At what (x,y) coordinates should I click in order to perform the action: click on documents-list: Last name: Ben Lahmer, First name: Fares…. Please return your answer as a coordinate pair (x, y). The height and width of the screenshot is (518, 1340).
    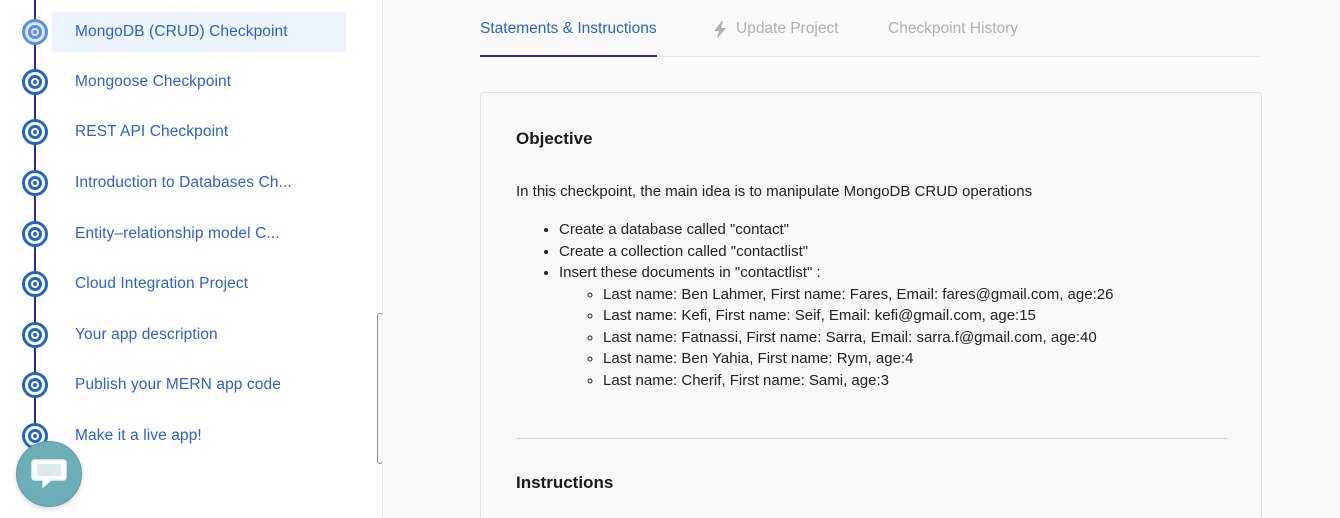
    Looking at the image, I should click on (858, 338).